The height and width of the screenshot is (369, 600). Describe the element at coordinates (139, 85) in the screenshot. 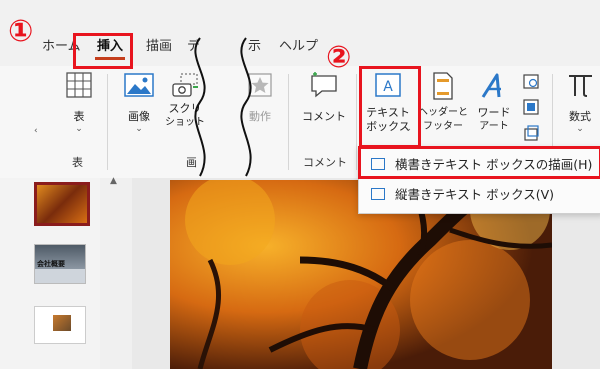

I see `picture-icon` at that location.